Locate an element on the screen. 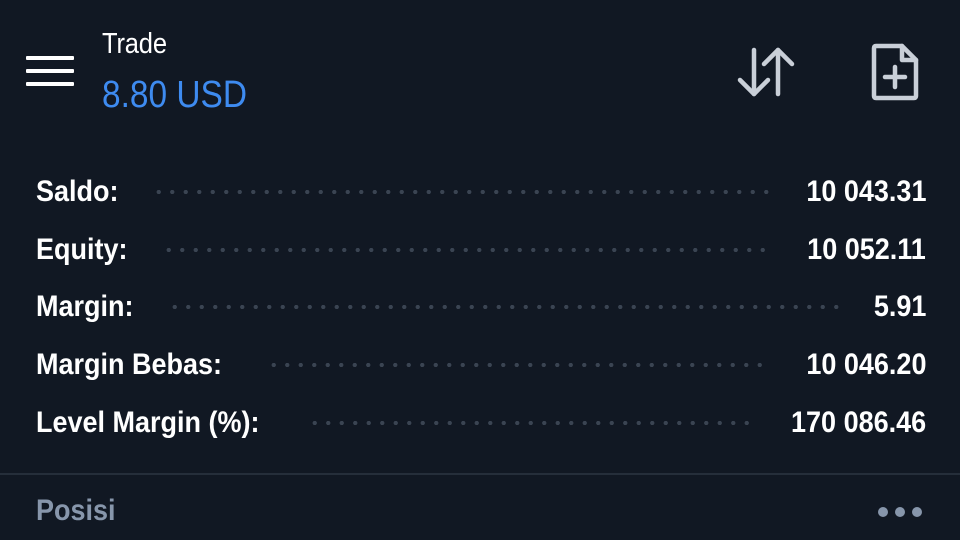 The image size is (960, 540). sort-button is located at coordinates (766, 72).